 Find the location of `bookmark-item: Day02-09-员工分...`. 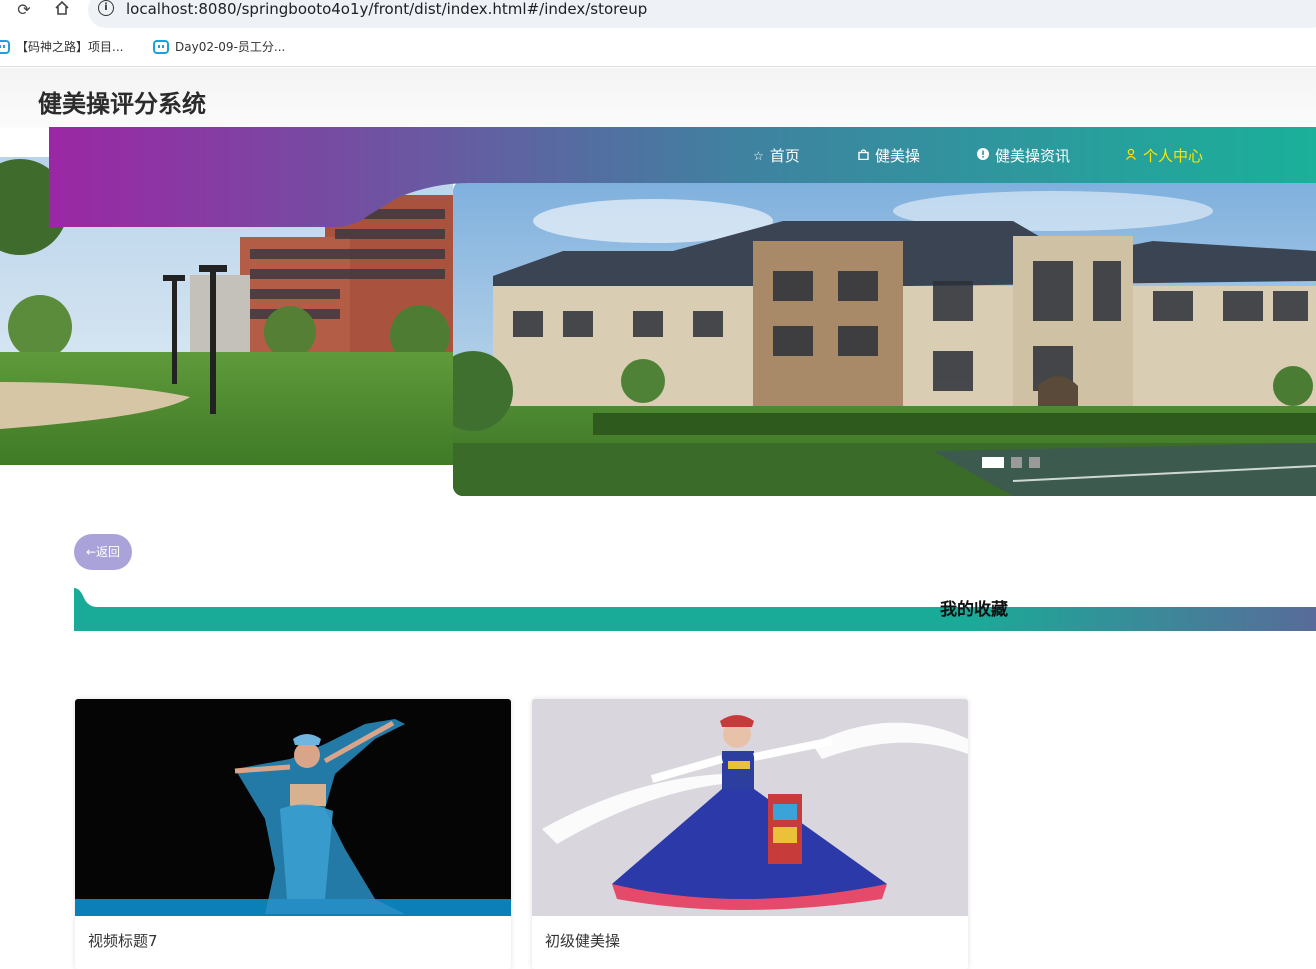

bookmark-item: Day02-09-员工分... is located at coordinates (219, 46).